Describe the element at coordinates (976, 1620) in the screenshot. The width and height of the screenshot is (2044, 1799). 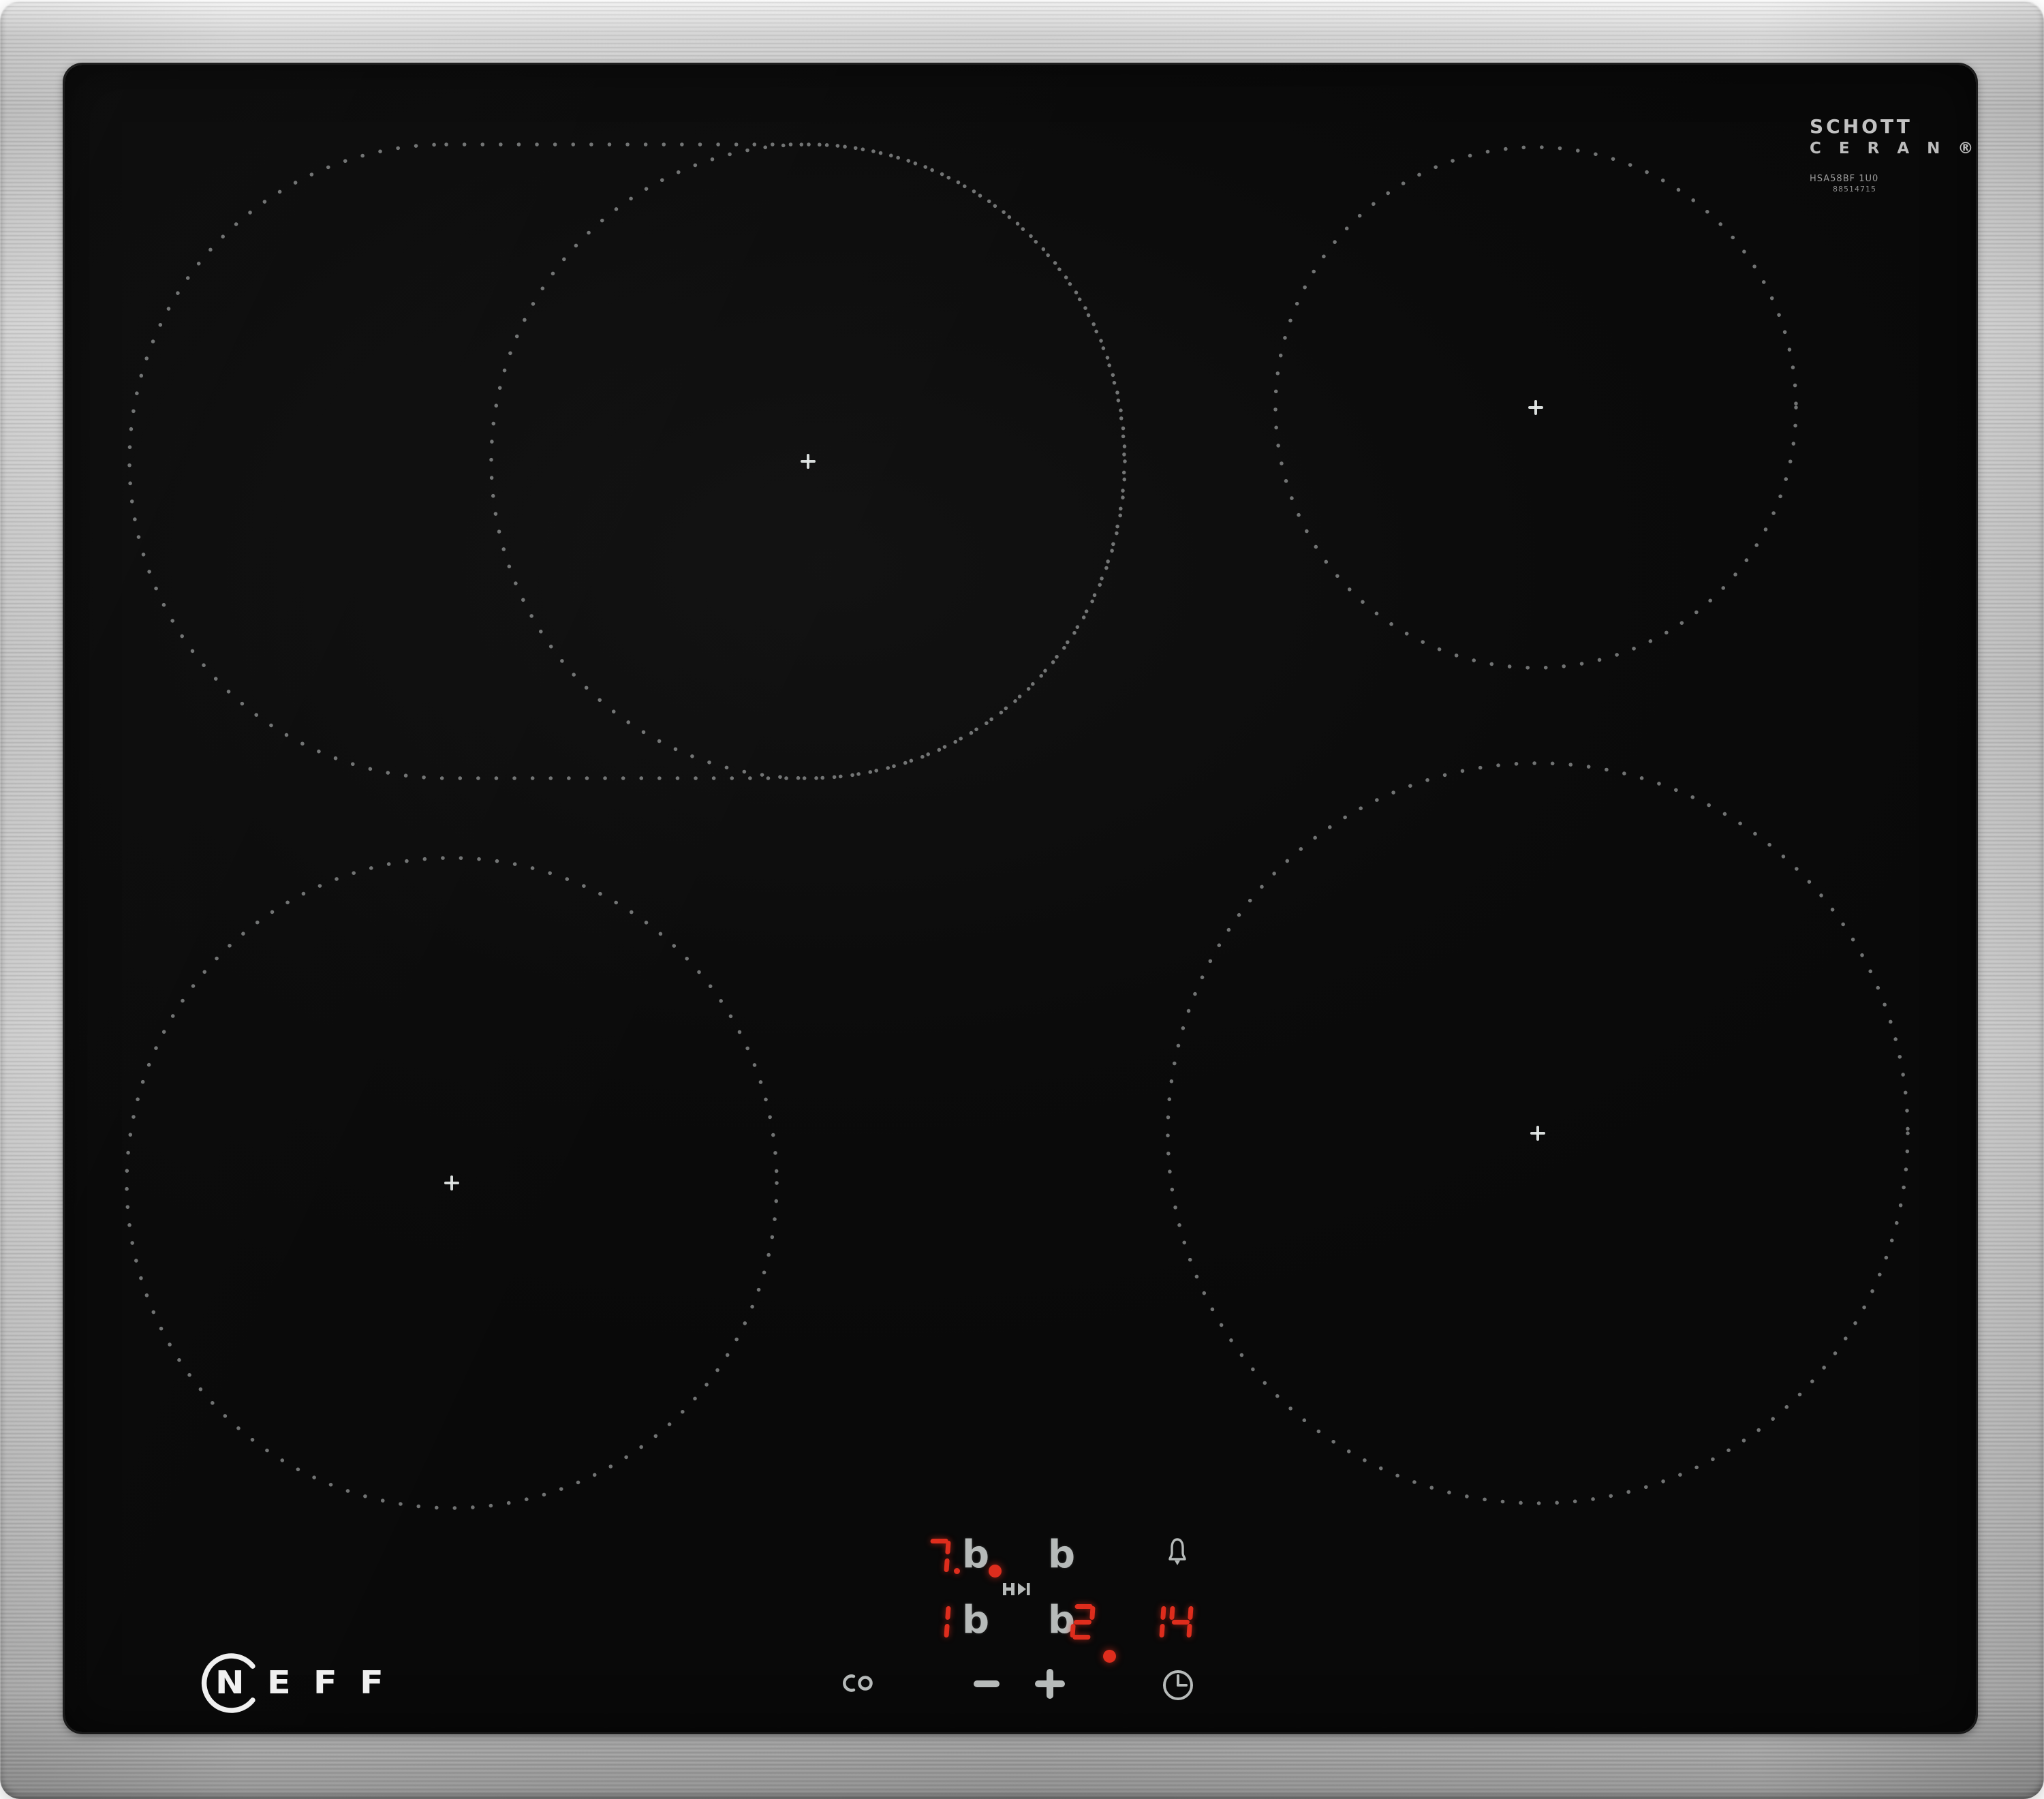
I see `zone-marker-front-left: b` at that location.